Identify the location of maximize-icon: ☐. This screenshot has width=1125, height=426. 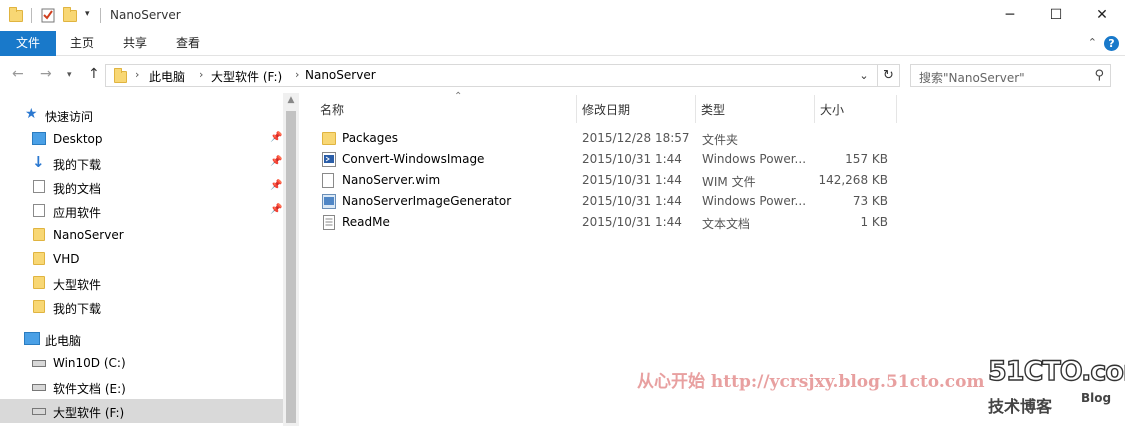
(1056, 15).